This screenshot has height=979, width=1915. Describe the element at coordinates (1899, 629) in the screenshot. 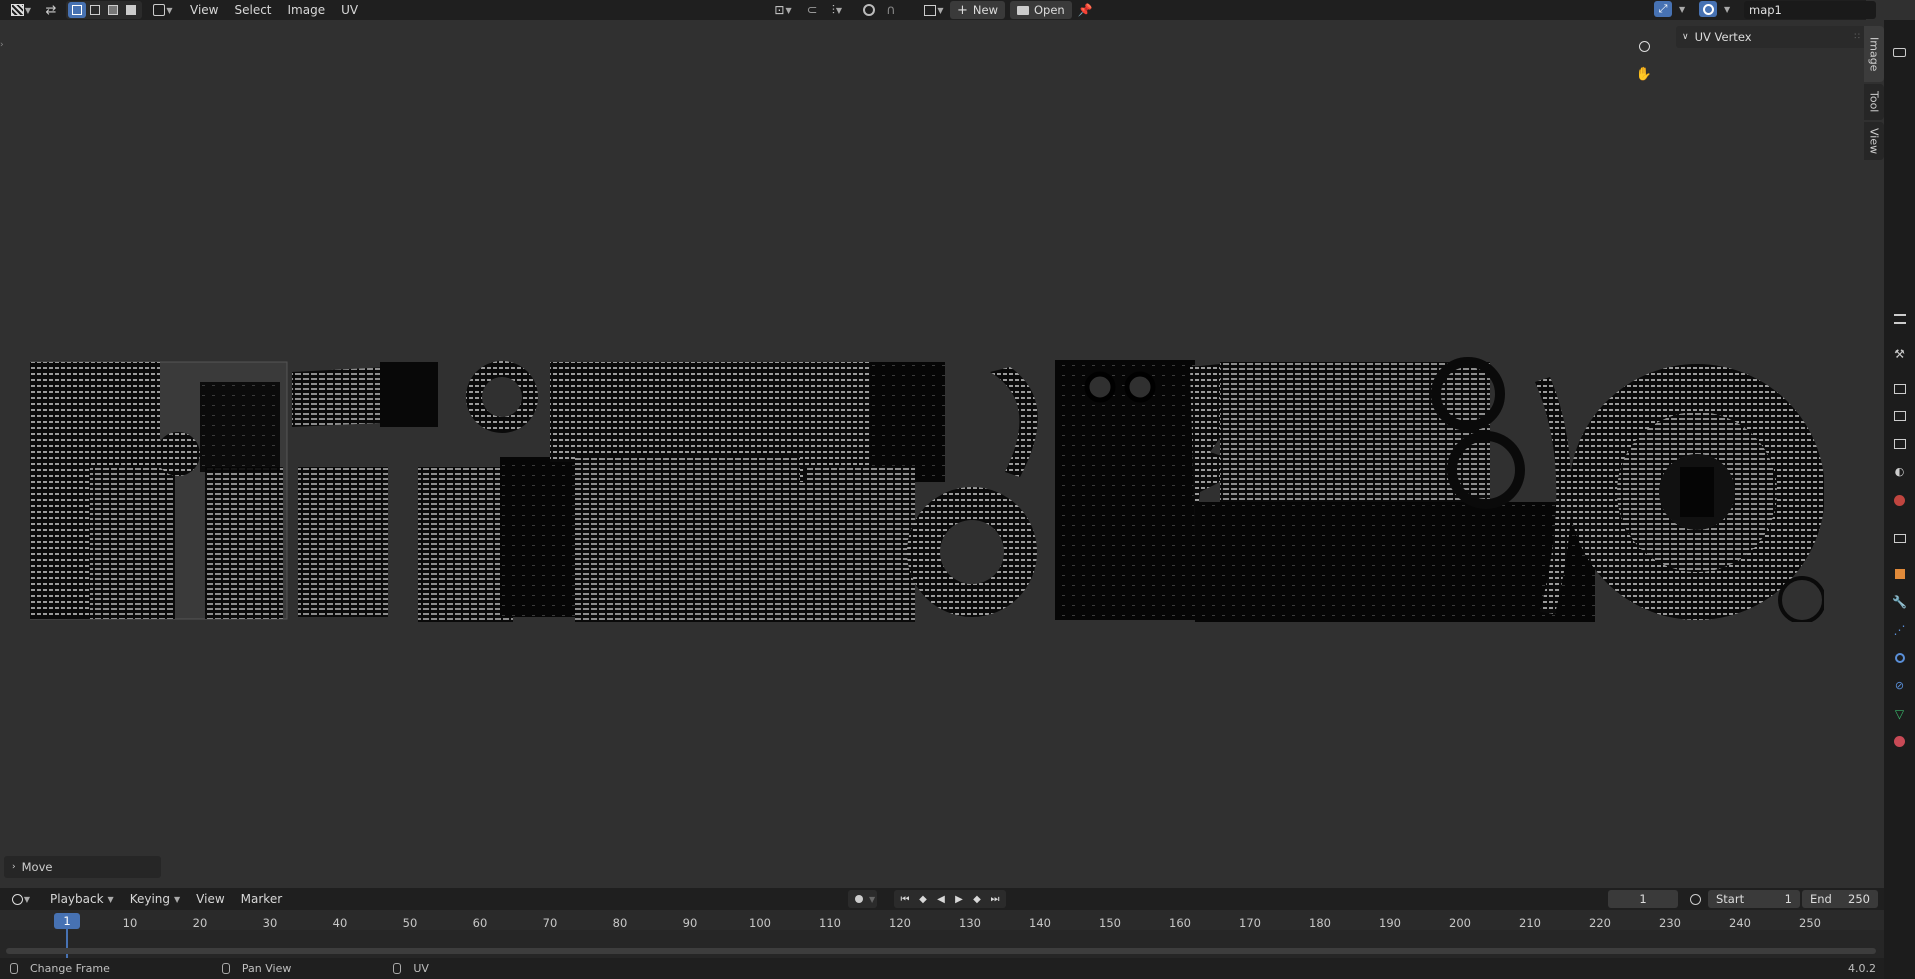

I see `particles-icon: ⋰` at that location.